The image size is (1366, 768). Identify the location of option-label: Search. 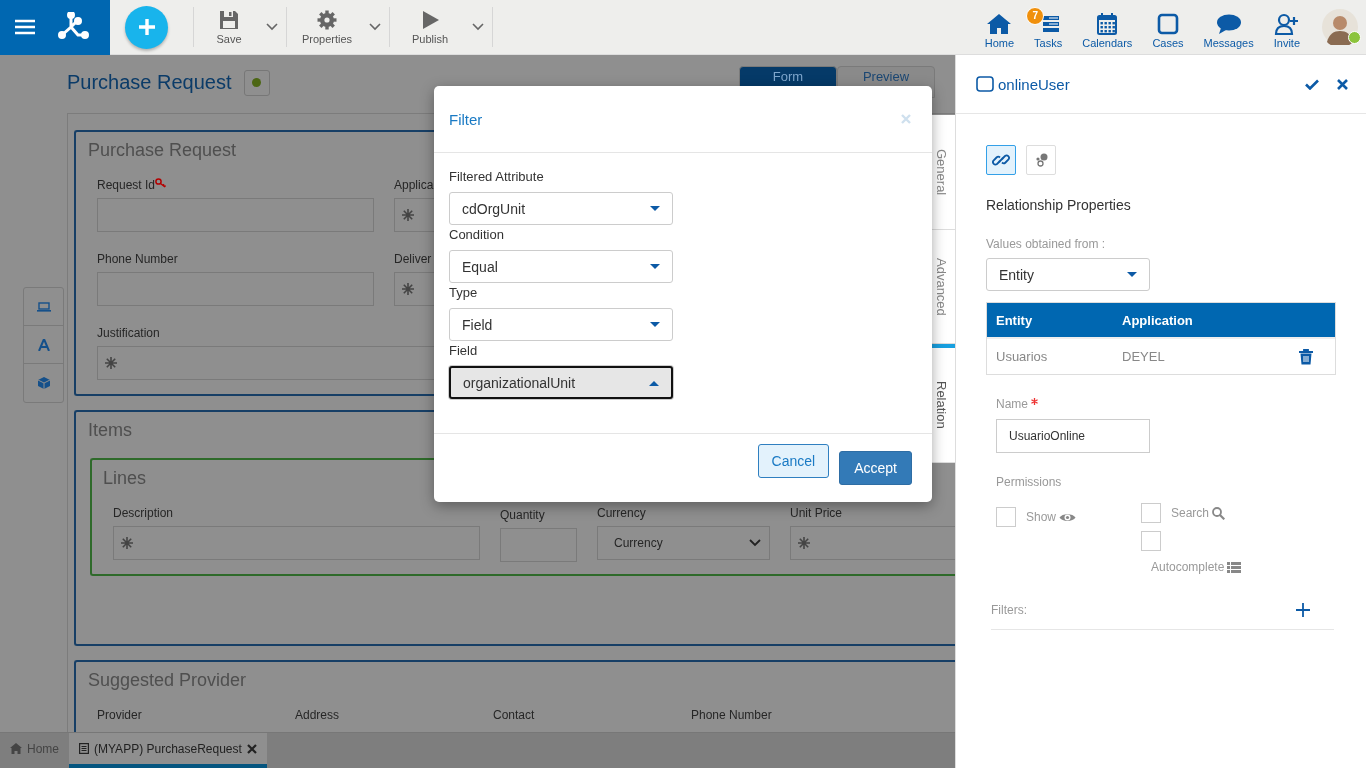
(1190, 513).